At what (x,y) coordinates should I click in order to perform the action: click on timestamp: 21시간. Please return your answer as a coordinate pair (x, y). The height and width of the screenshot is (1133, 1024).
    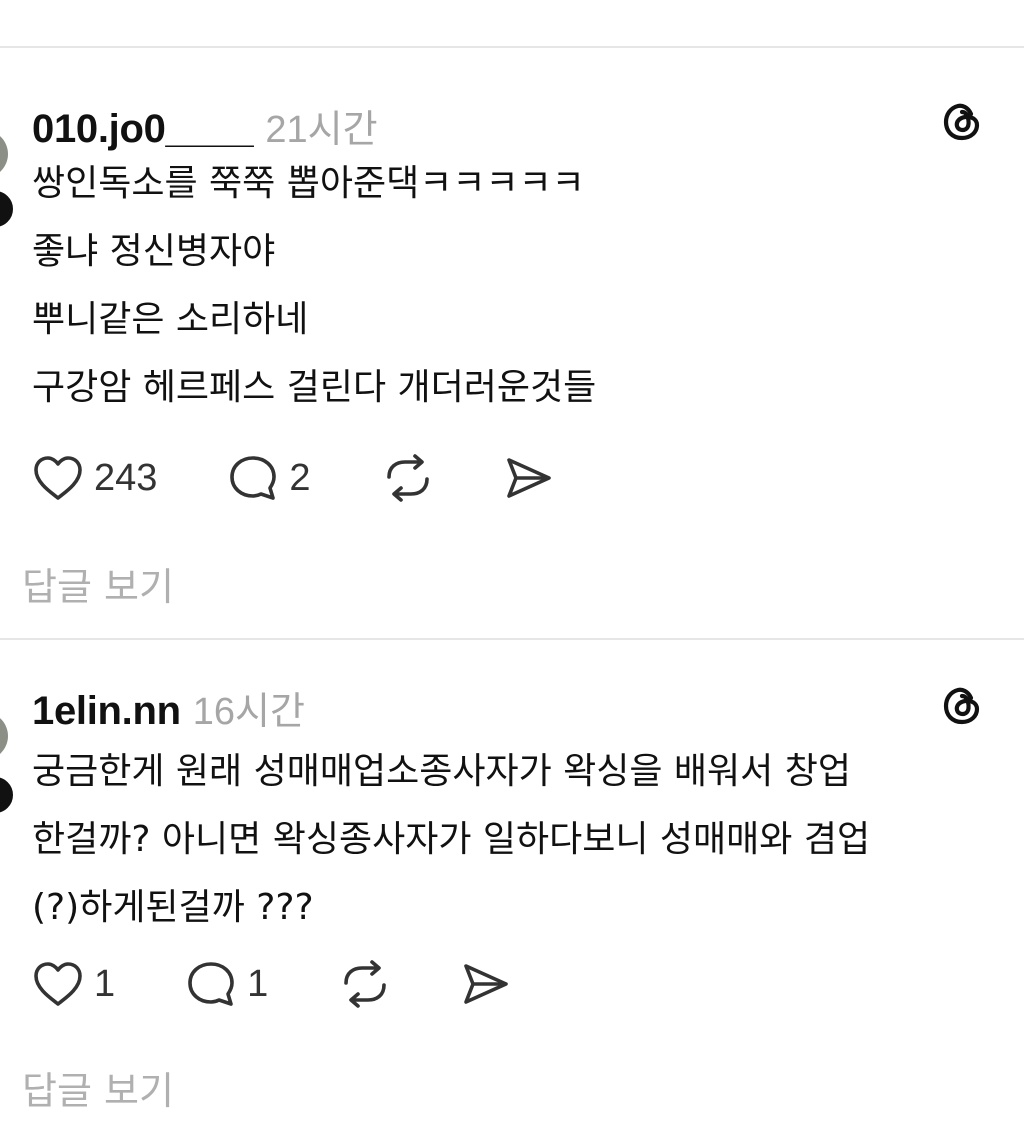
    Looking at the image, I should click on (321, 130).